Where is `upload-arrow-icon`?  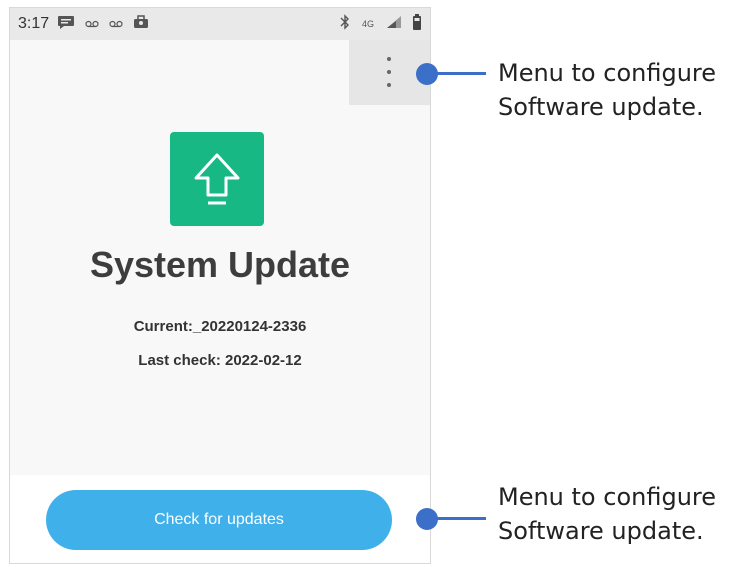 upload-arrow-icon is located at coordinates (217, 179).